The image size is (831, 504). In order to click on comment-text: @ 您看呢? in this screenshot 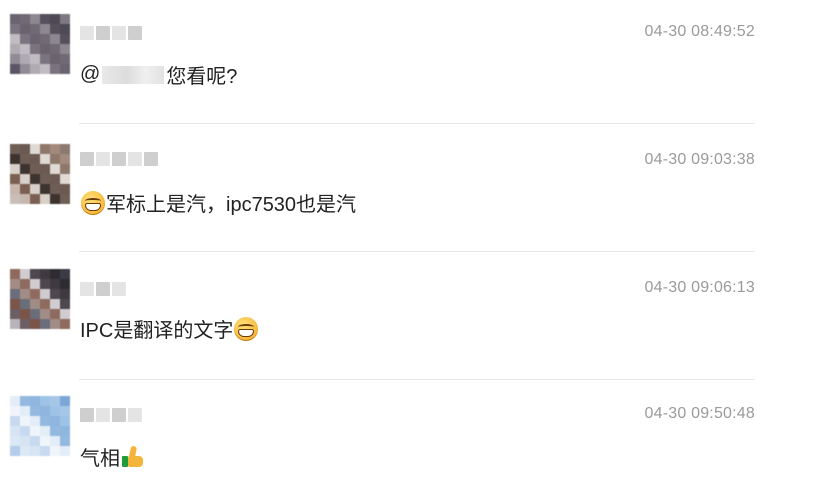, I will do `click(158, 74)`.